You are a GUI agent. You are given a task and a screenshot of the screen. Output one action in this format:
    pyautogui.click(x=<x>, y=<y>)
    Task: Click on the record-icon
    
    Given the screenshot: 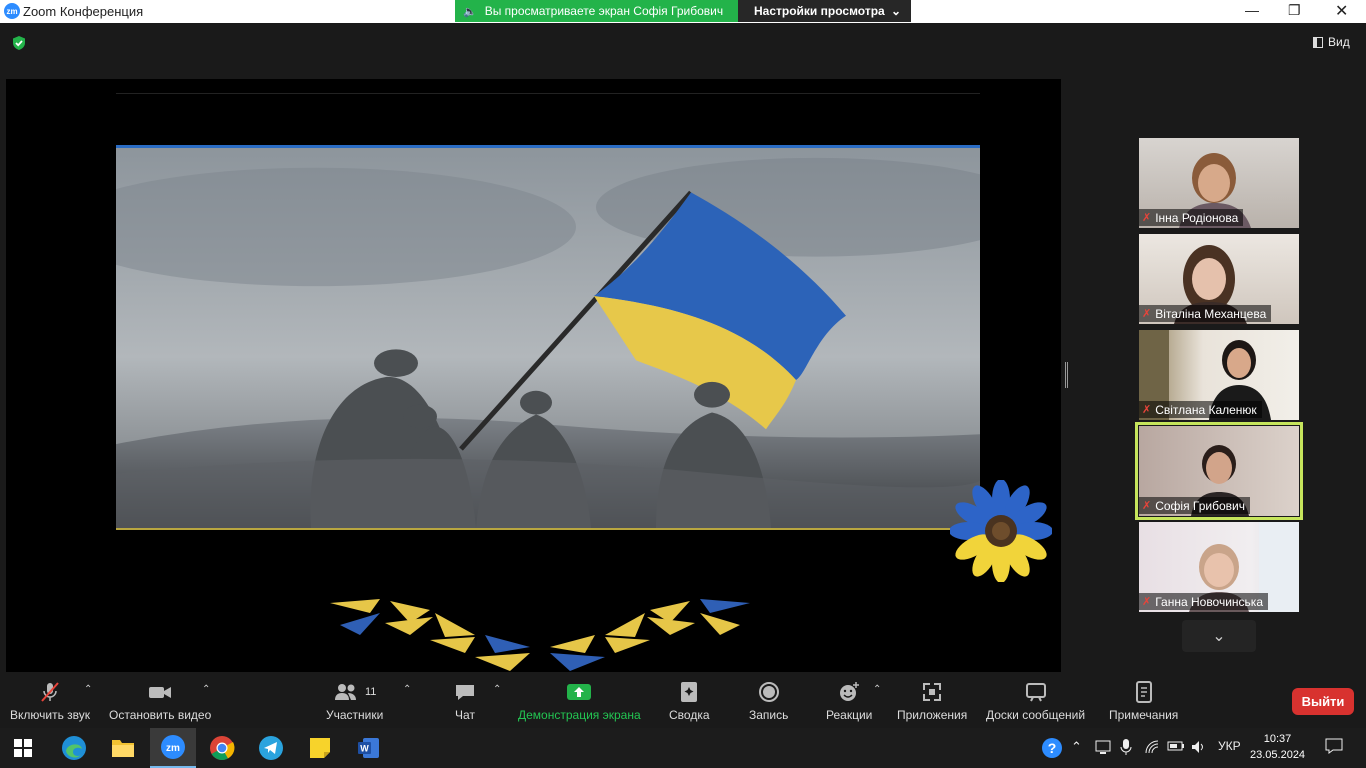 What is the action you would take?
    pyautogui.click(x=769, y=692)
    